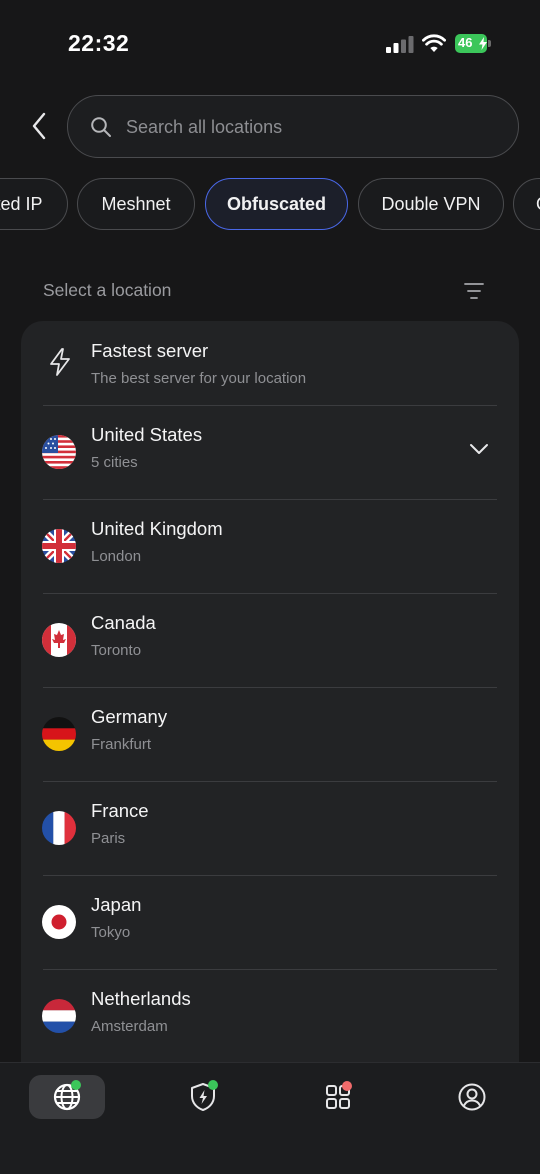 The image size is (540, 1174). I want to click on country-detail: Toronto, so click(116, 650).